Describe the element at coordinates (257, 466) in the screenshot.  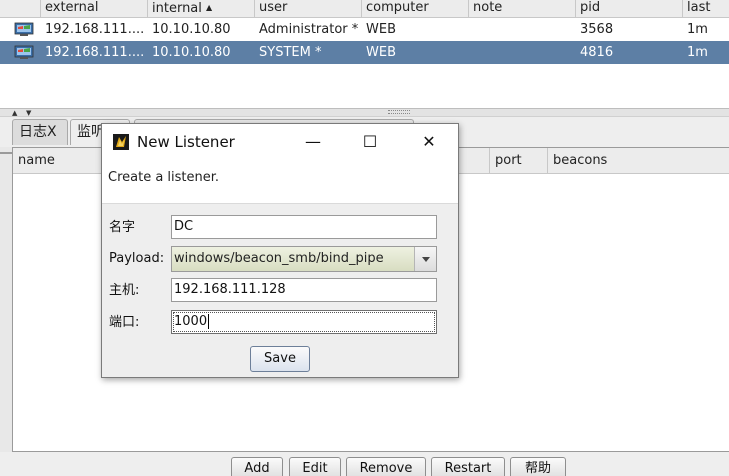
I see `add-button: Add` at that location.